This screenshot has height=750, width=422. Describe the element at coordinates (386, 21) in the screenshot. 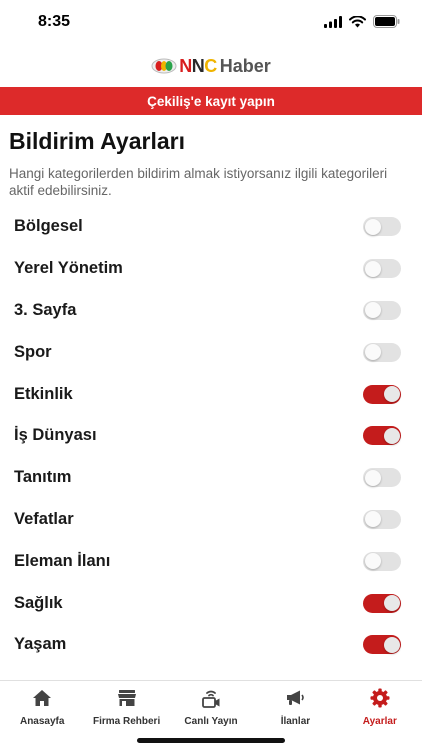

I see `battery-icon` at that location.